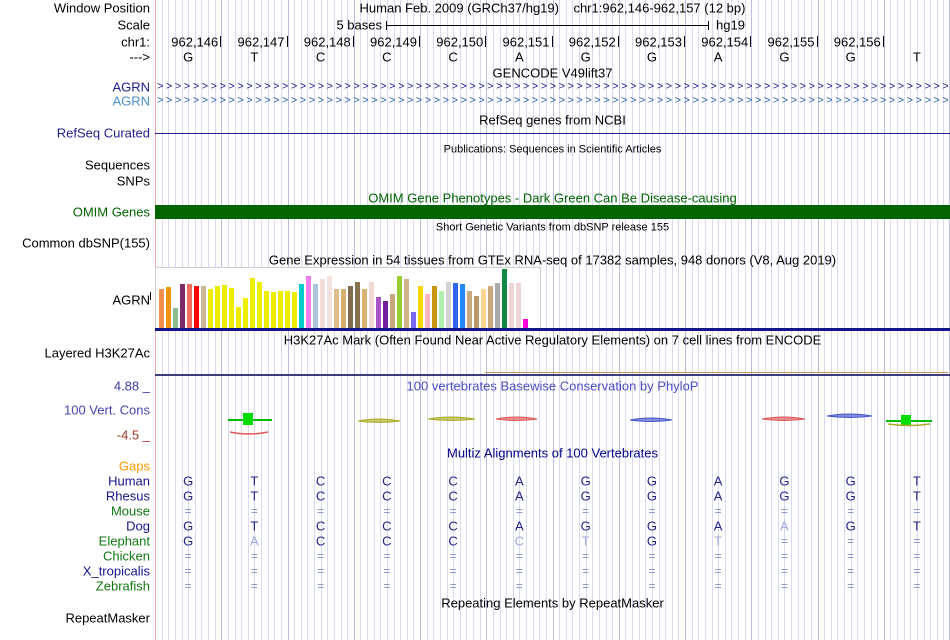  What do you see at coordinates (359, 25) in the screenshot?
I see `scale-value: 5 bases` at bounding box center [359, 25].